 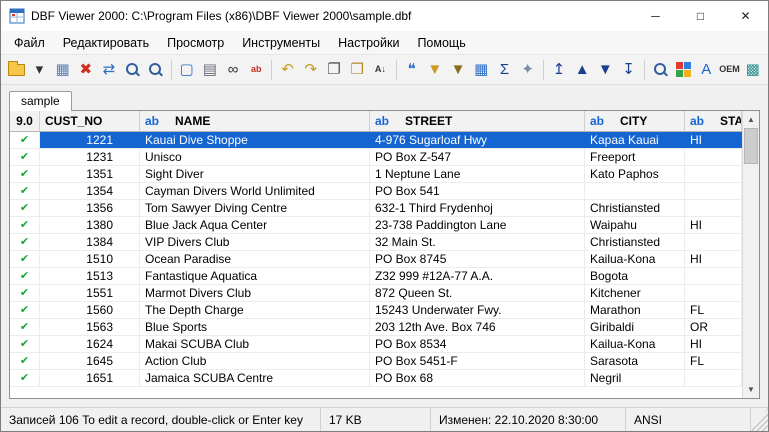 What do you see at coordinates (90, 361) in the screenshot?
I see `cell-cust_no: 1645` at bounding box center [90, 361].